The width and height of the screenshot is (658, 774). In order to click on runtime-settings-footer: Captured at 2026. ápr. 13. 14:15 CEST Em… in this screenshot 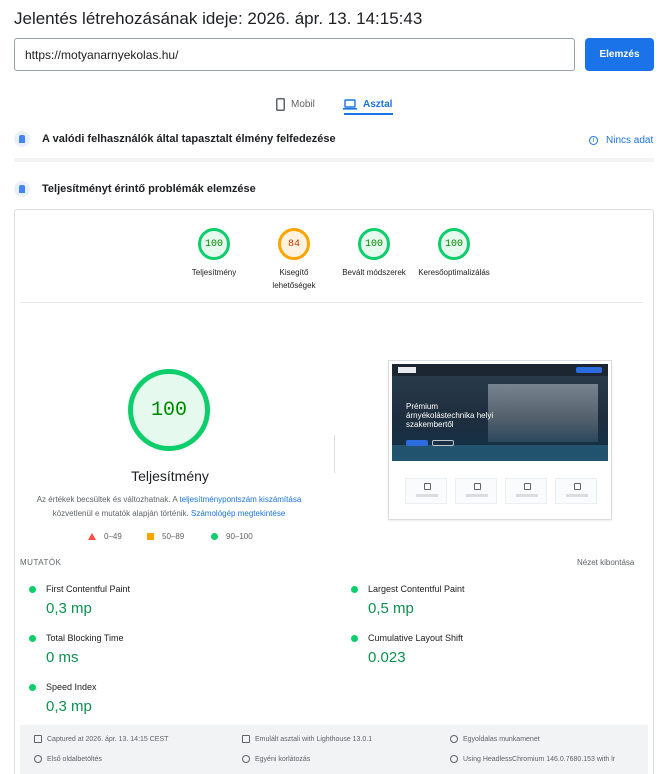, I will do `click(334, 749)`.